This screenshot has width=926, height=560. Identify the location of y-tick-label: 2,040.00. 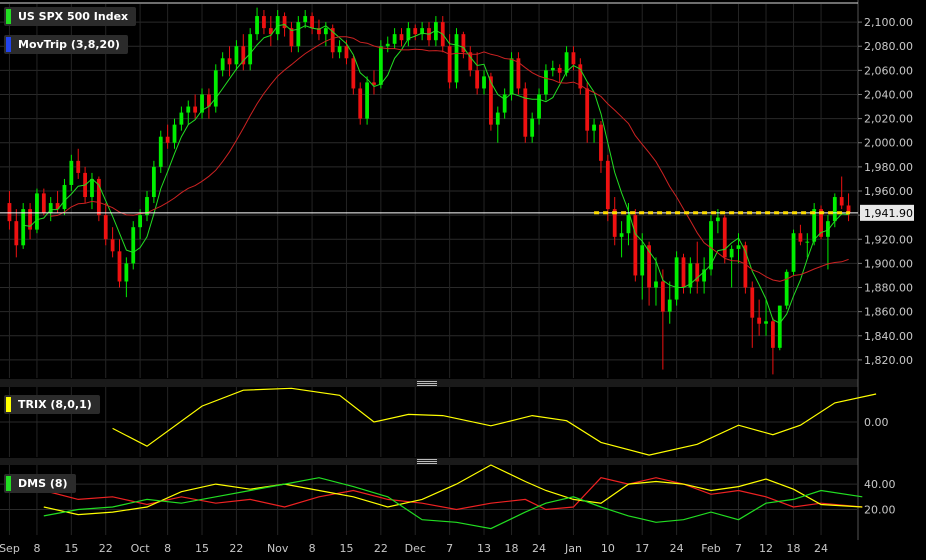
(888, 94).